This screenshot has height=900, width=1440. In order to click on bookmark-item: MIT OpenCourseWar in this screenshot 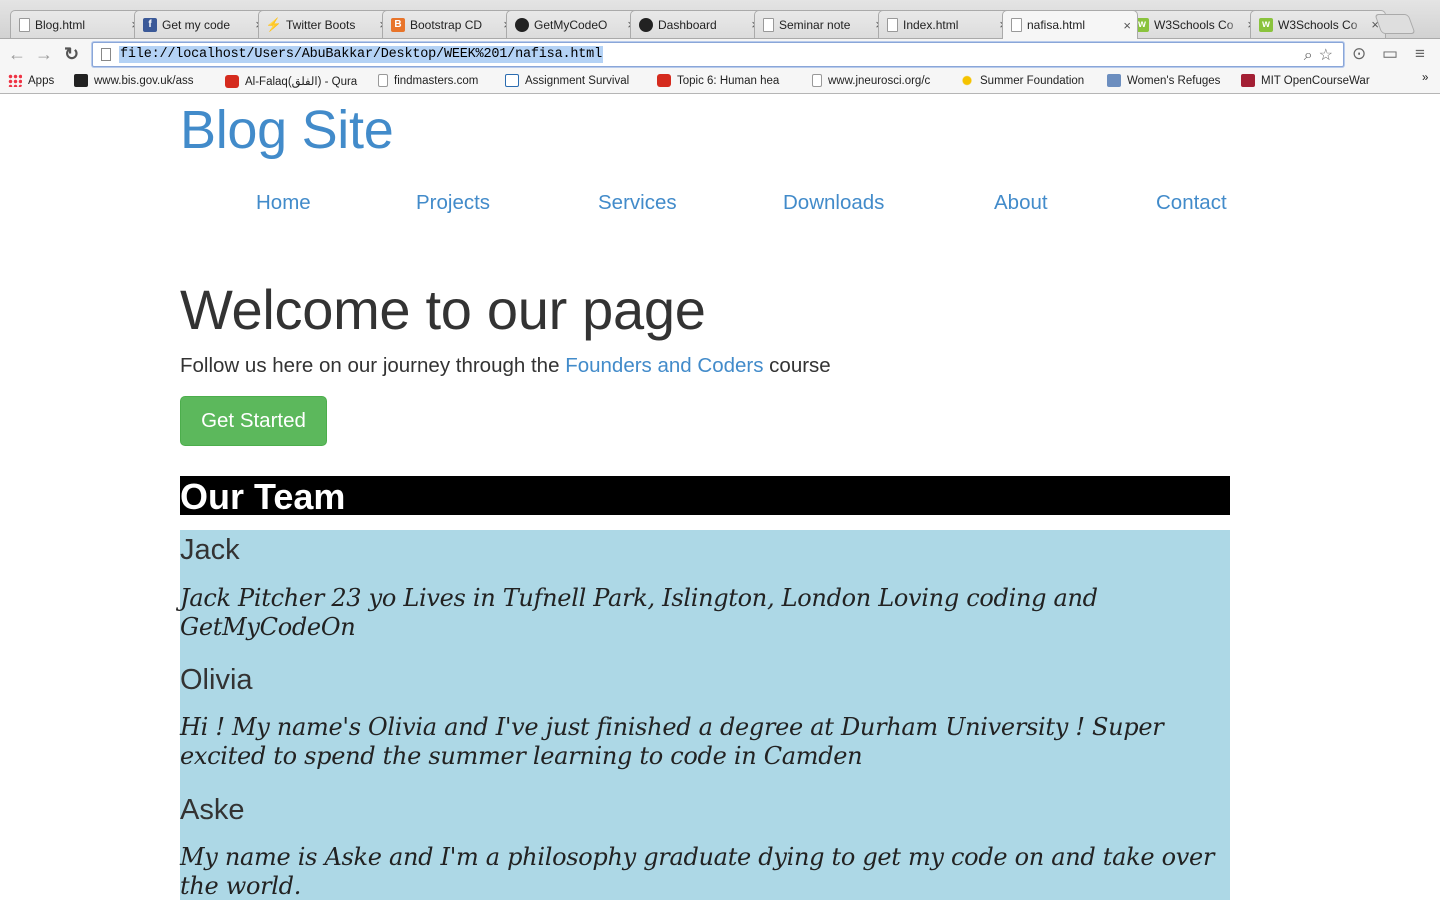, I will do `click(1305, 80)`.